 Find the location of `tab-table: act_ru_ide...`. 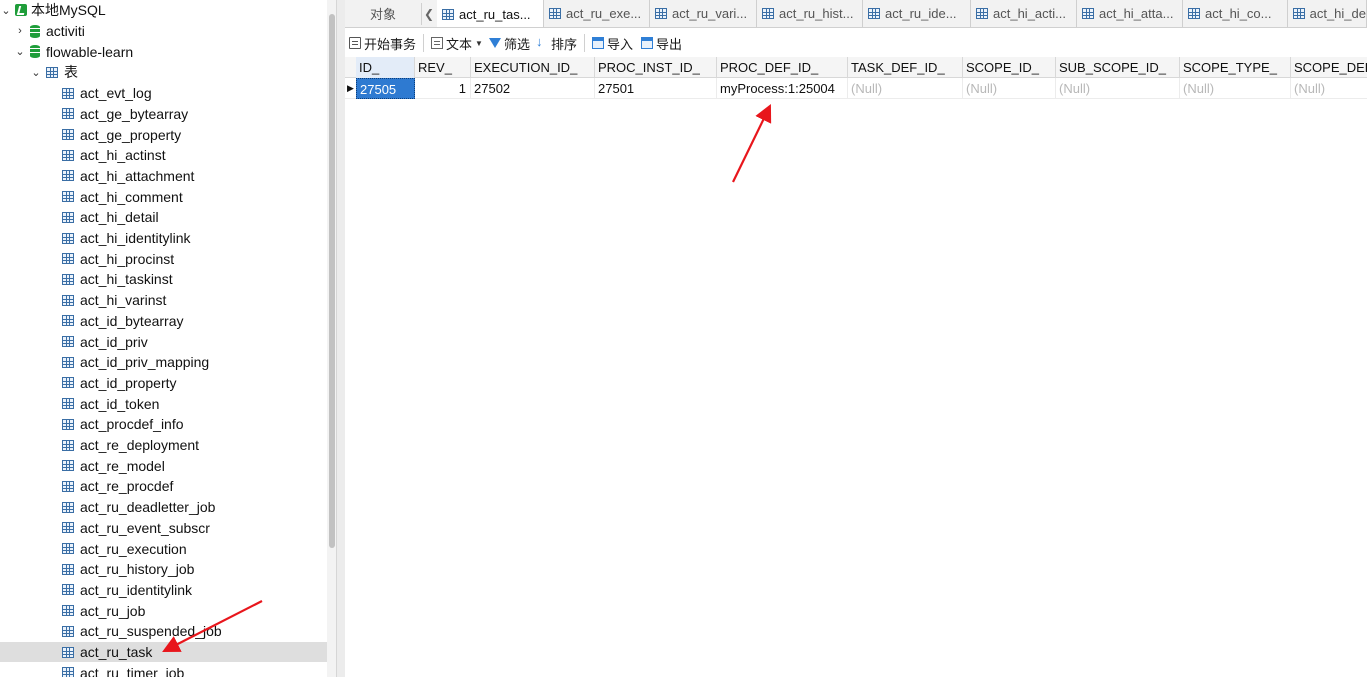

tab-table: act_ru_ide... is located at coordinates (917, 13).